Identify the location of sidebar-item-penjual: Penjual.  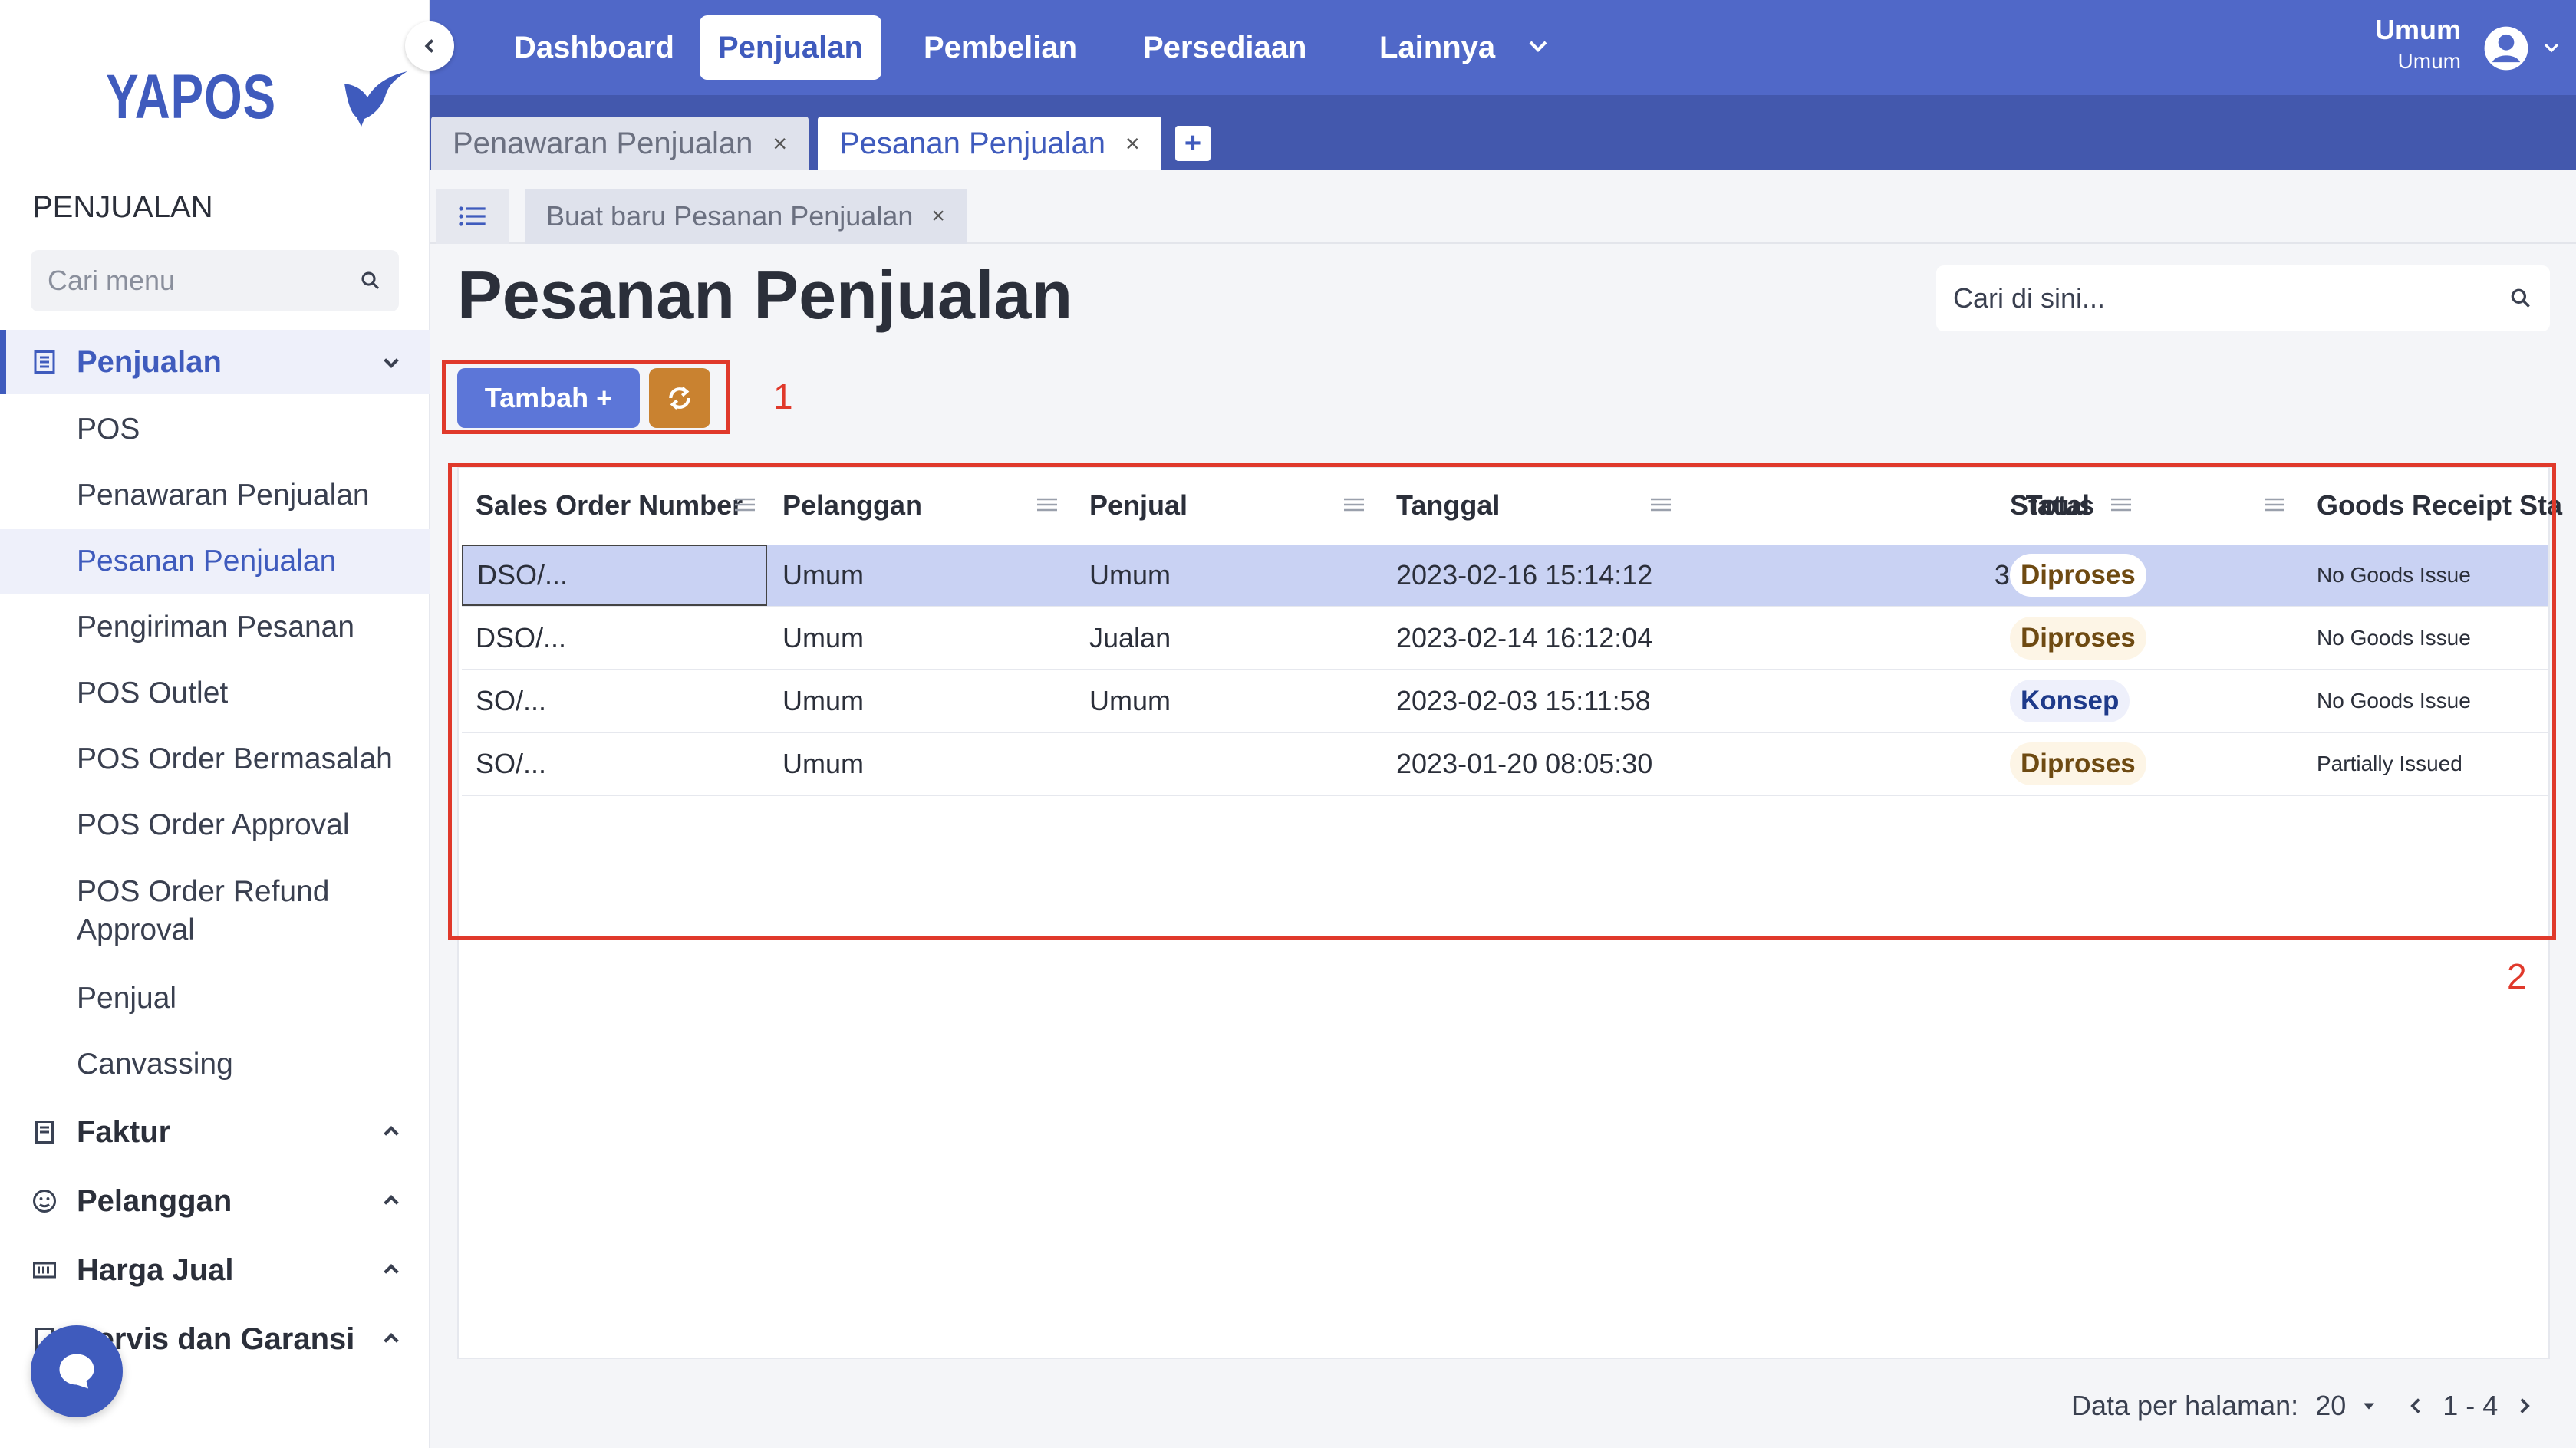
(215, 998).